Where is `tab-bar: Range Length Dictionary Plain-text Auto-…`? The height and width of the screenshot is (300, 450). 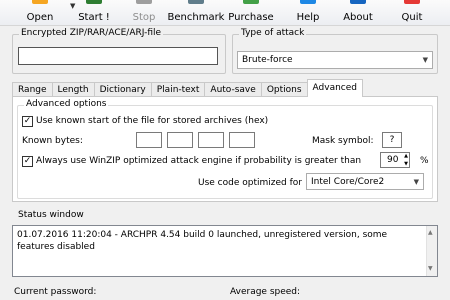
tab-bar: Range Length Dictionary Plain-text Auto-… is located at coordinates (188, 88).